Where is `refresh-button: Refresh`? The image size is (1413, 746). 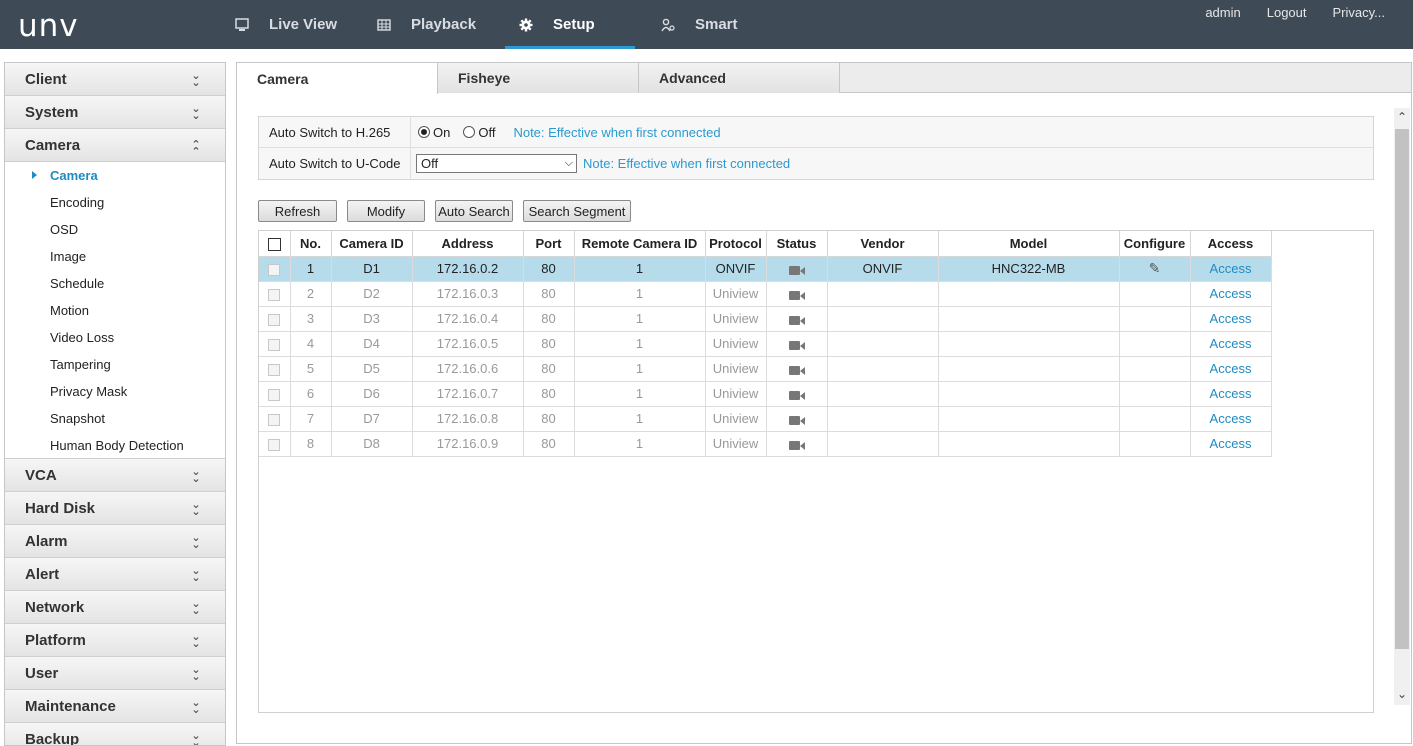 refresh-button: Refresh is located at coordinates (297, 211).